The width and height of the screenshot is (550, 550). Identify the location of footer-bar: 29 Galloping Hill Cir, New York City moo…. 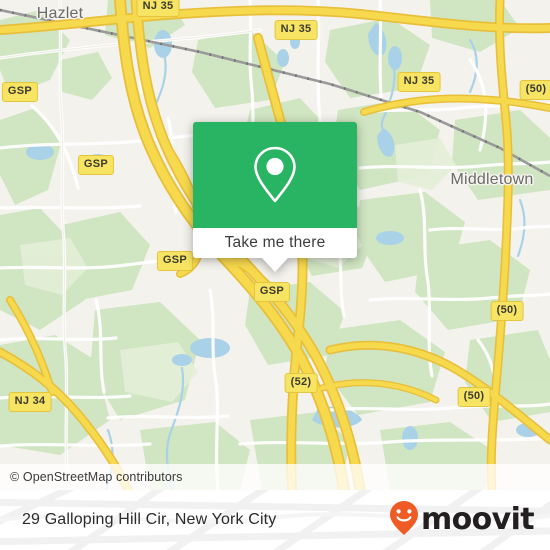
(275, 520).